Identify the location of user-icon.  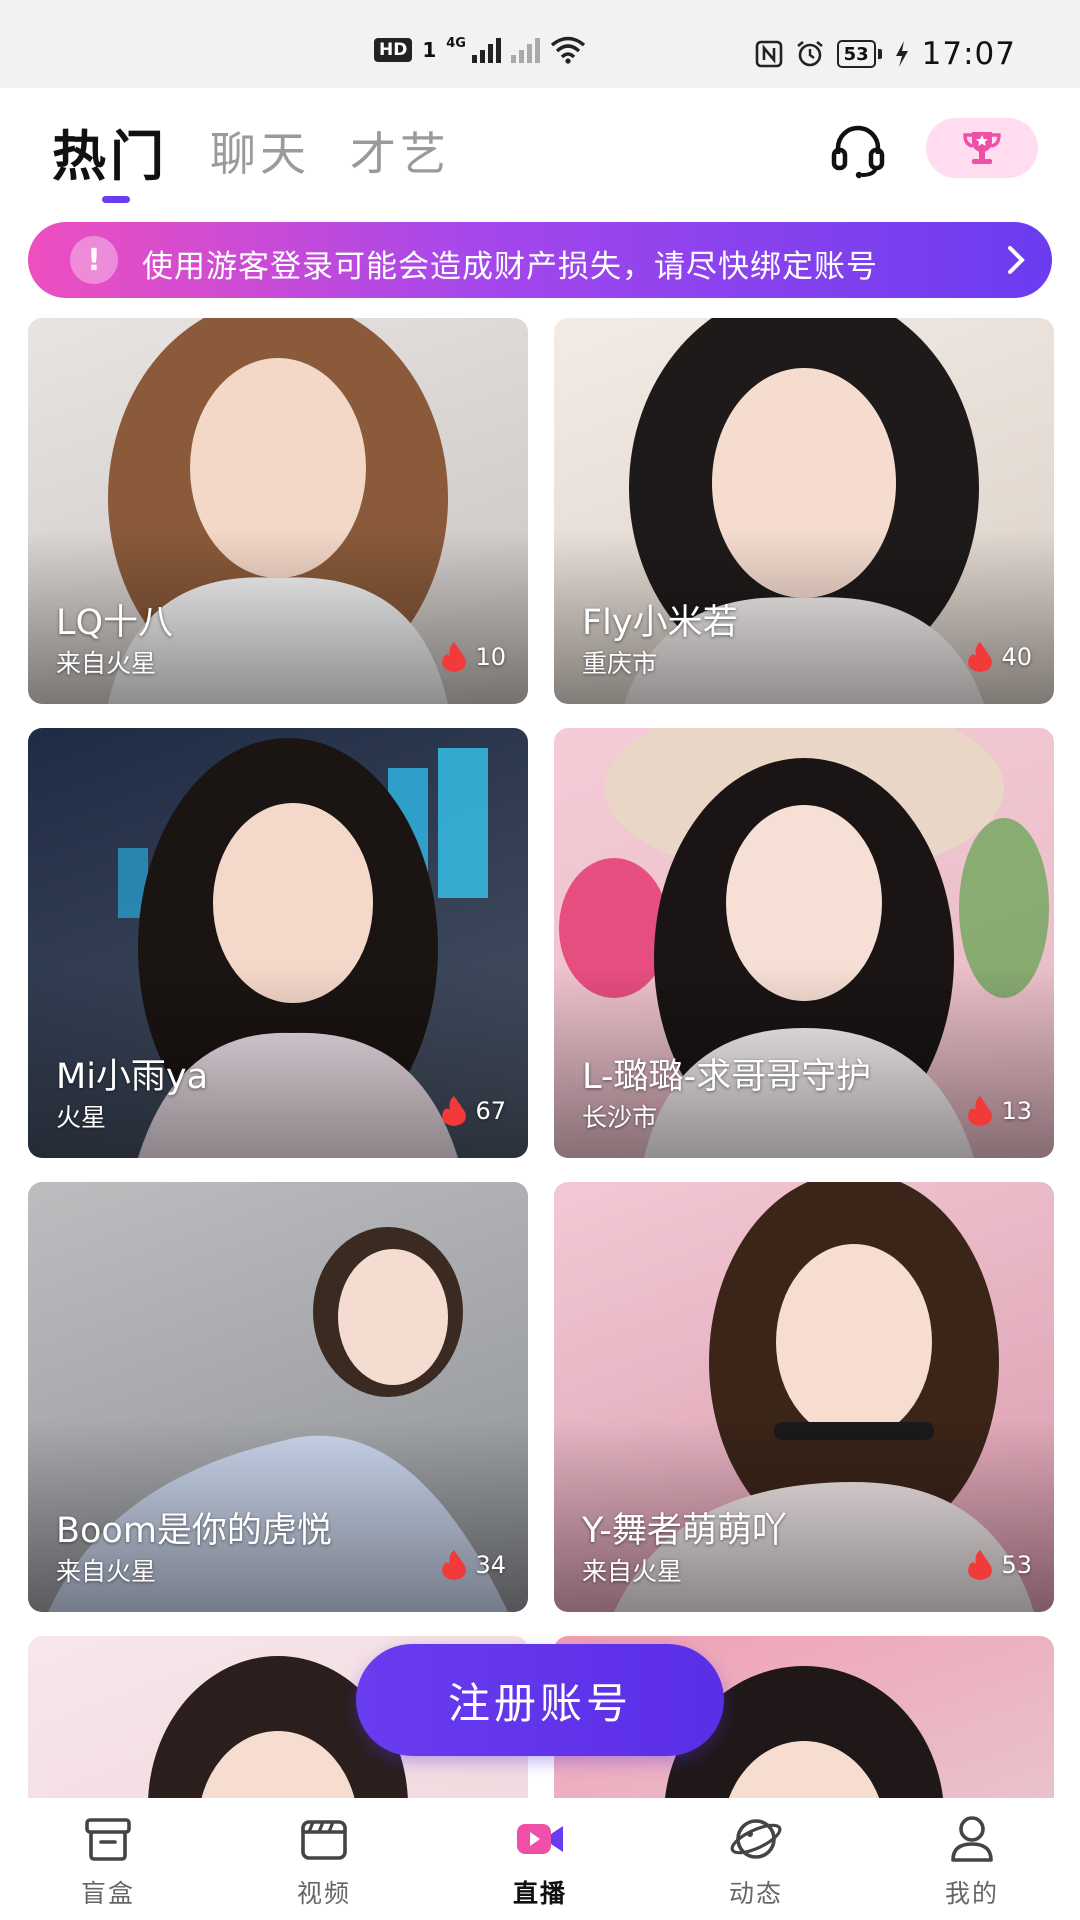
(972, 1839).